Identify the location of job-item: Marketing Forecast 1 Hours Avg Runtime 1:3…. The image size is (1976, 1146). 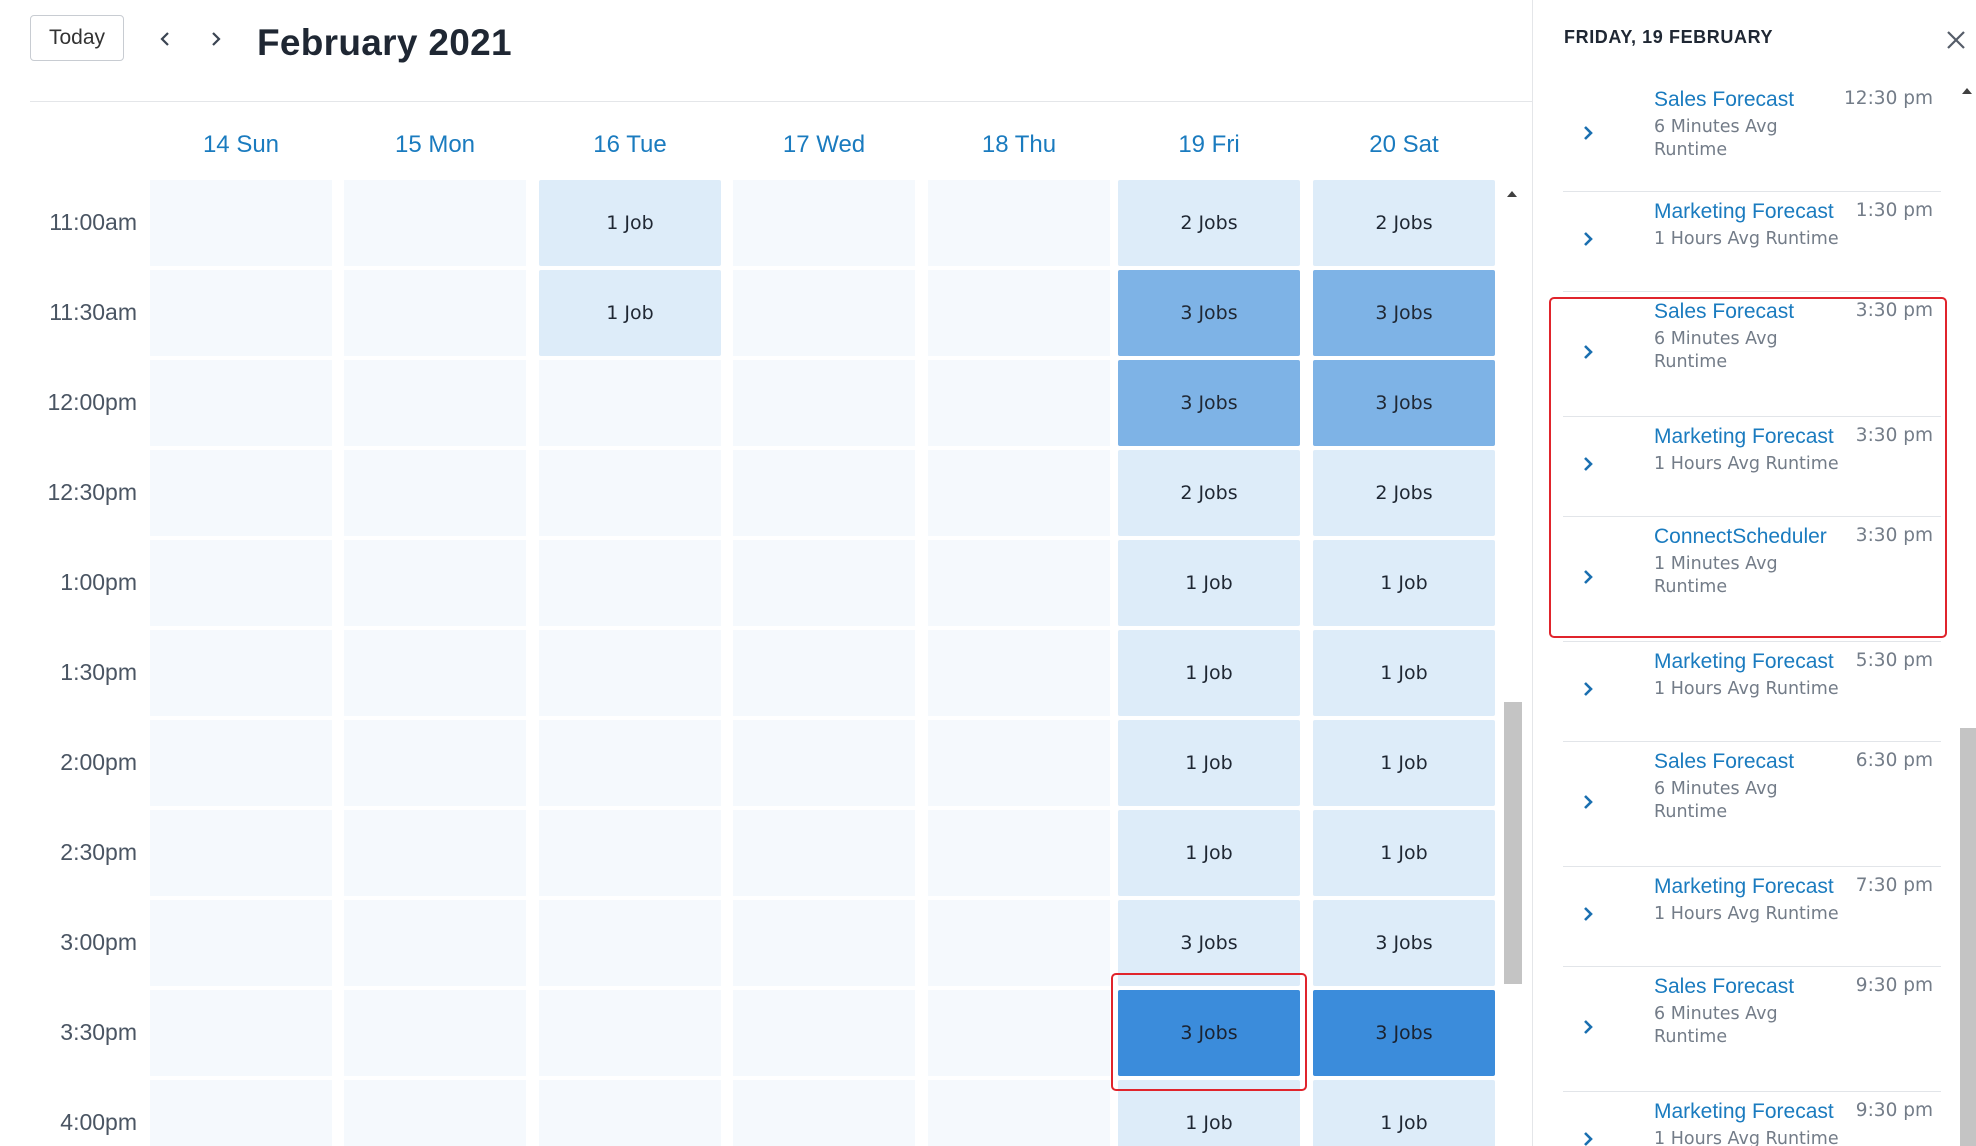
(1752, 242).